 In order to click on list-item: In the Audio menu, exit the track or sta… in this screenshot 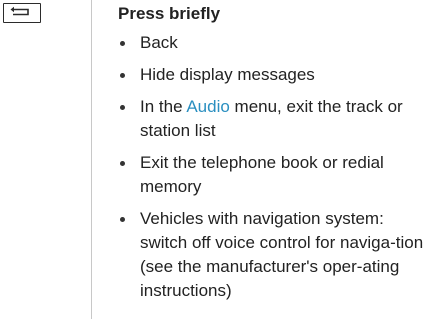, I will do `click(273, 119)`.